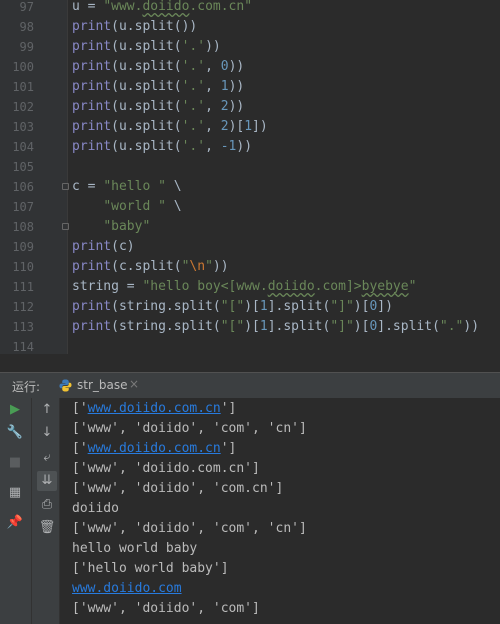 The height and width of the screenshot is (624, 500). I want to click on close-icon: ×, so click(134, 384).